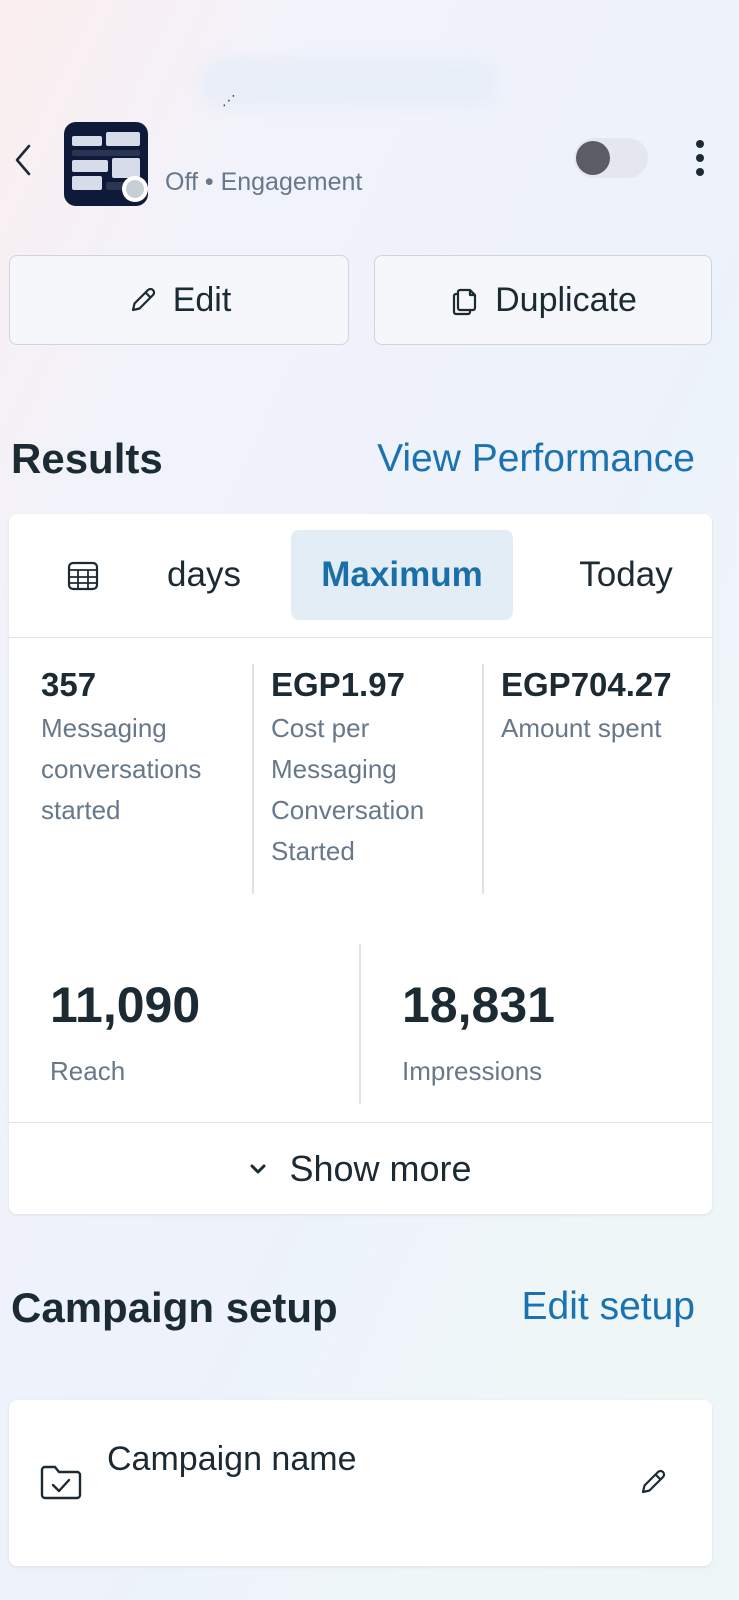  Describe the element at coordinates (603, 707) in the screenshot. I see `metric-amount-spent: EGP704.27 Amount spent` at that location.